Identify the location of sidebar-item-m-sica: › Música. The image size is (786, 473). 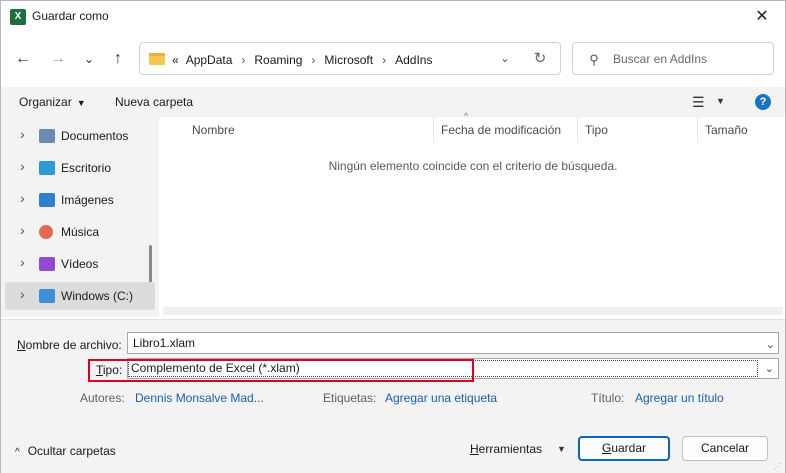
(80, 232).